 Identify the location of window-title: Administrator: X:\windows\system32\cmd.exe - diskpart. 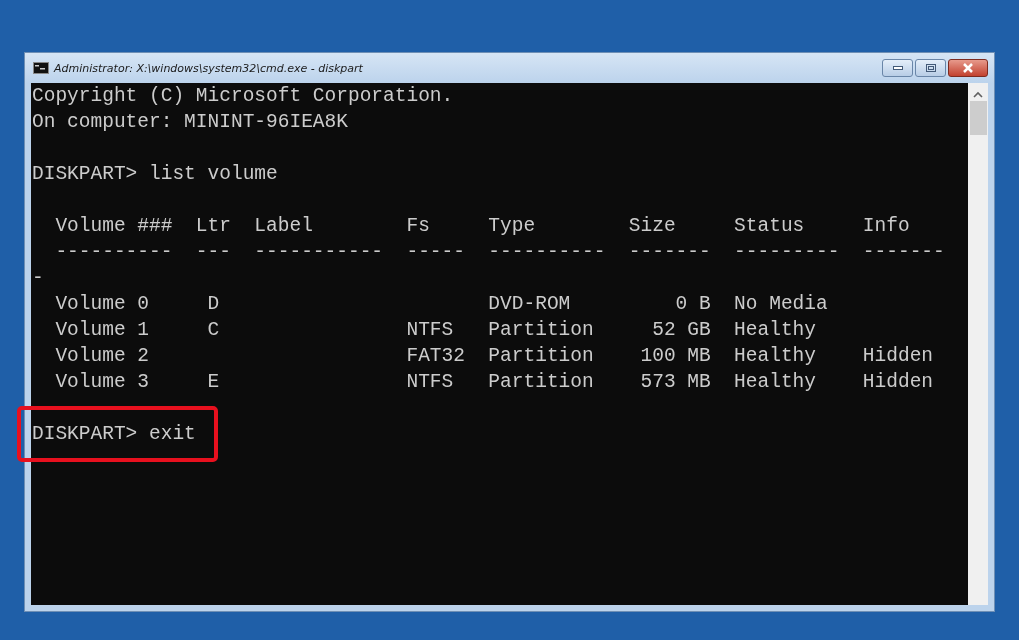
(209, 68).